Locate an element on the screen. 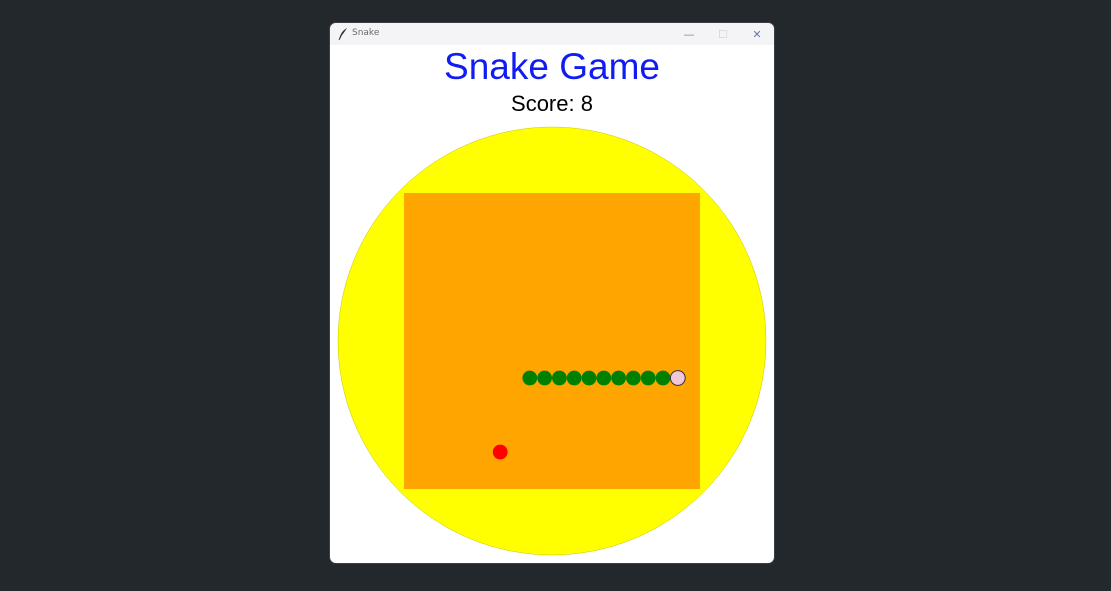 Image resolution: width=1111 pixels, height=591 pixels. score-label: Score: is located at coordinates (543, 103).